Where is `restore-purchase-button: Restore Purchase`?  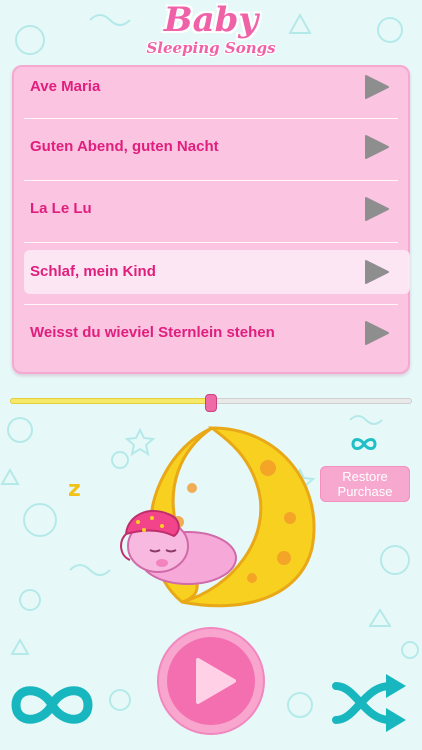
restore-purchase-button: Restore Purchase is located at coordinates (365, 484).